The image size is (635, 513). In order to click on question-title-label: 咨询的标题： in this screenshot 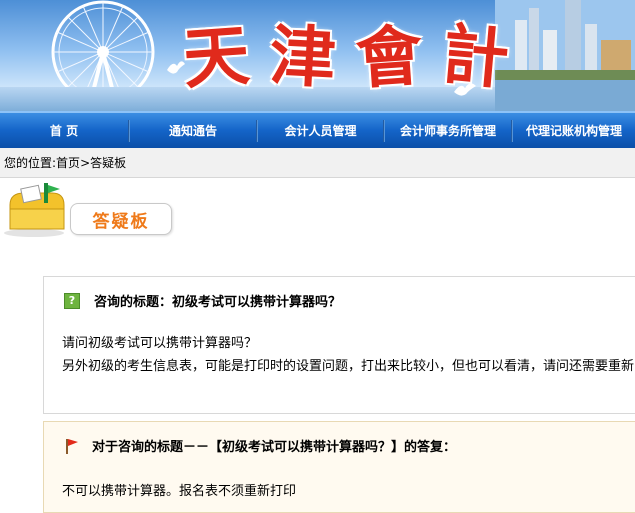, I will do `click(133, 302)`.